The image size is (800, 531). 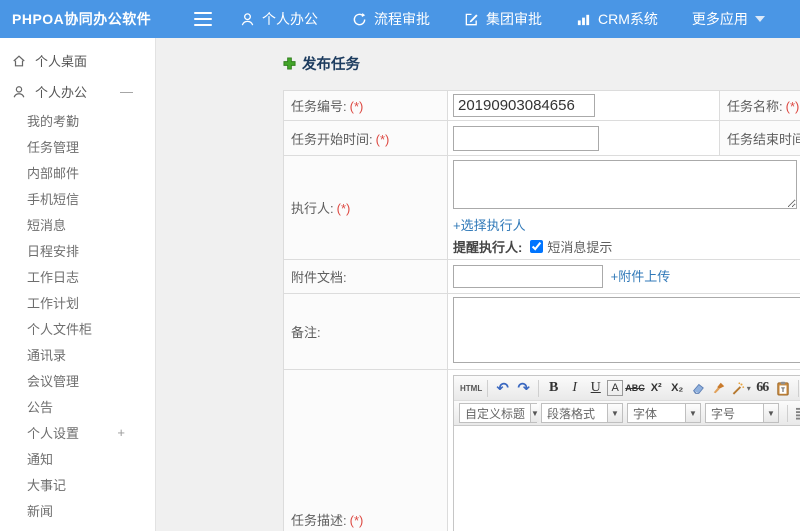 I want to click on editor-content-area, so click(x=627, y=478).